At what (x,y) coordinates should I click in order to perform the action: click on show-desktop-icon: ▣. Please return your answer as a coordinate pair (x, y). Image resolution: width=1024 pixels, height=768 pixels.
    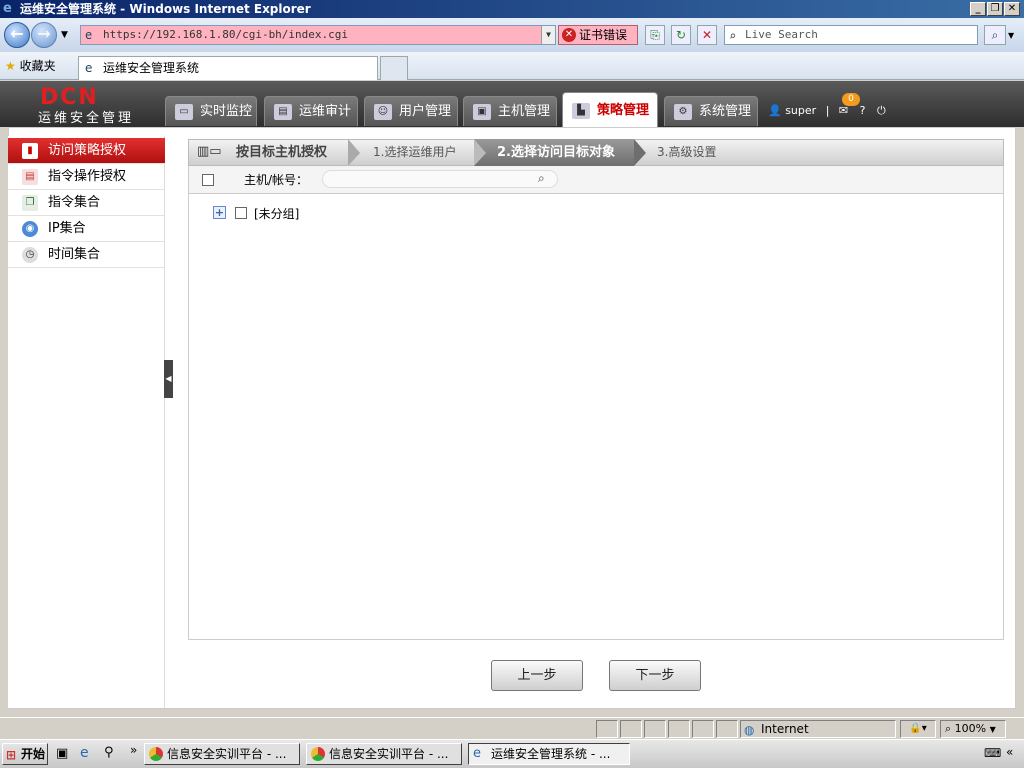
    Looking at the image, I should click on (62, 753).